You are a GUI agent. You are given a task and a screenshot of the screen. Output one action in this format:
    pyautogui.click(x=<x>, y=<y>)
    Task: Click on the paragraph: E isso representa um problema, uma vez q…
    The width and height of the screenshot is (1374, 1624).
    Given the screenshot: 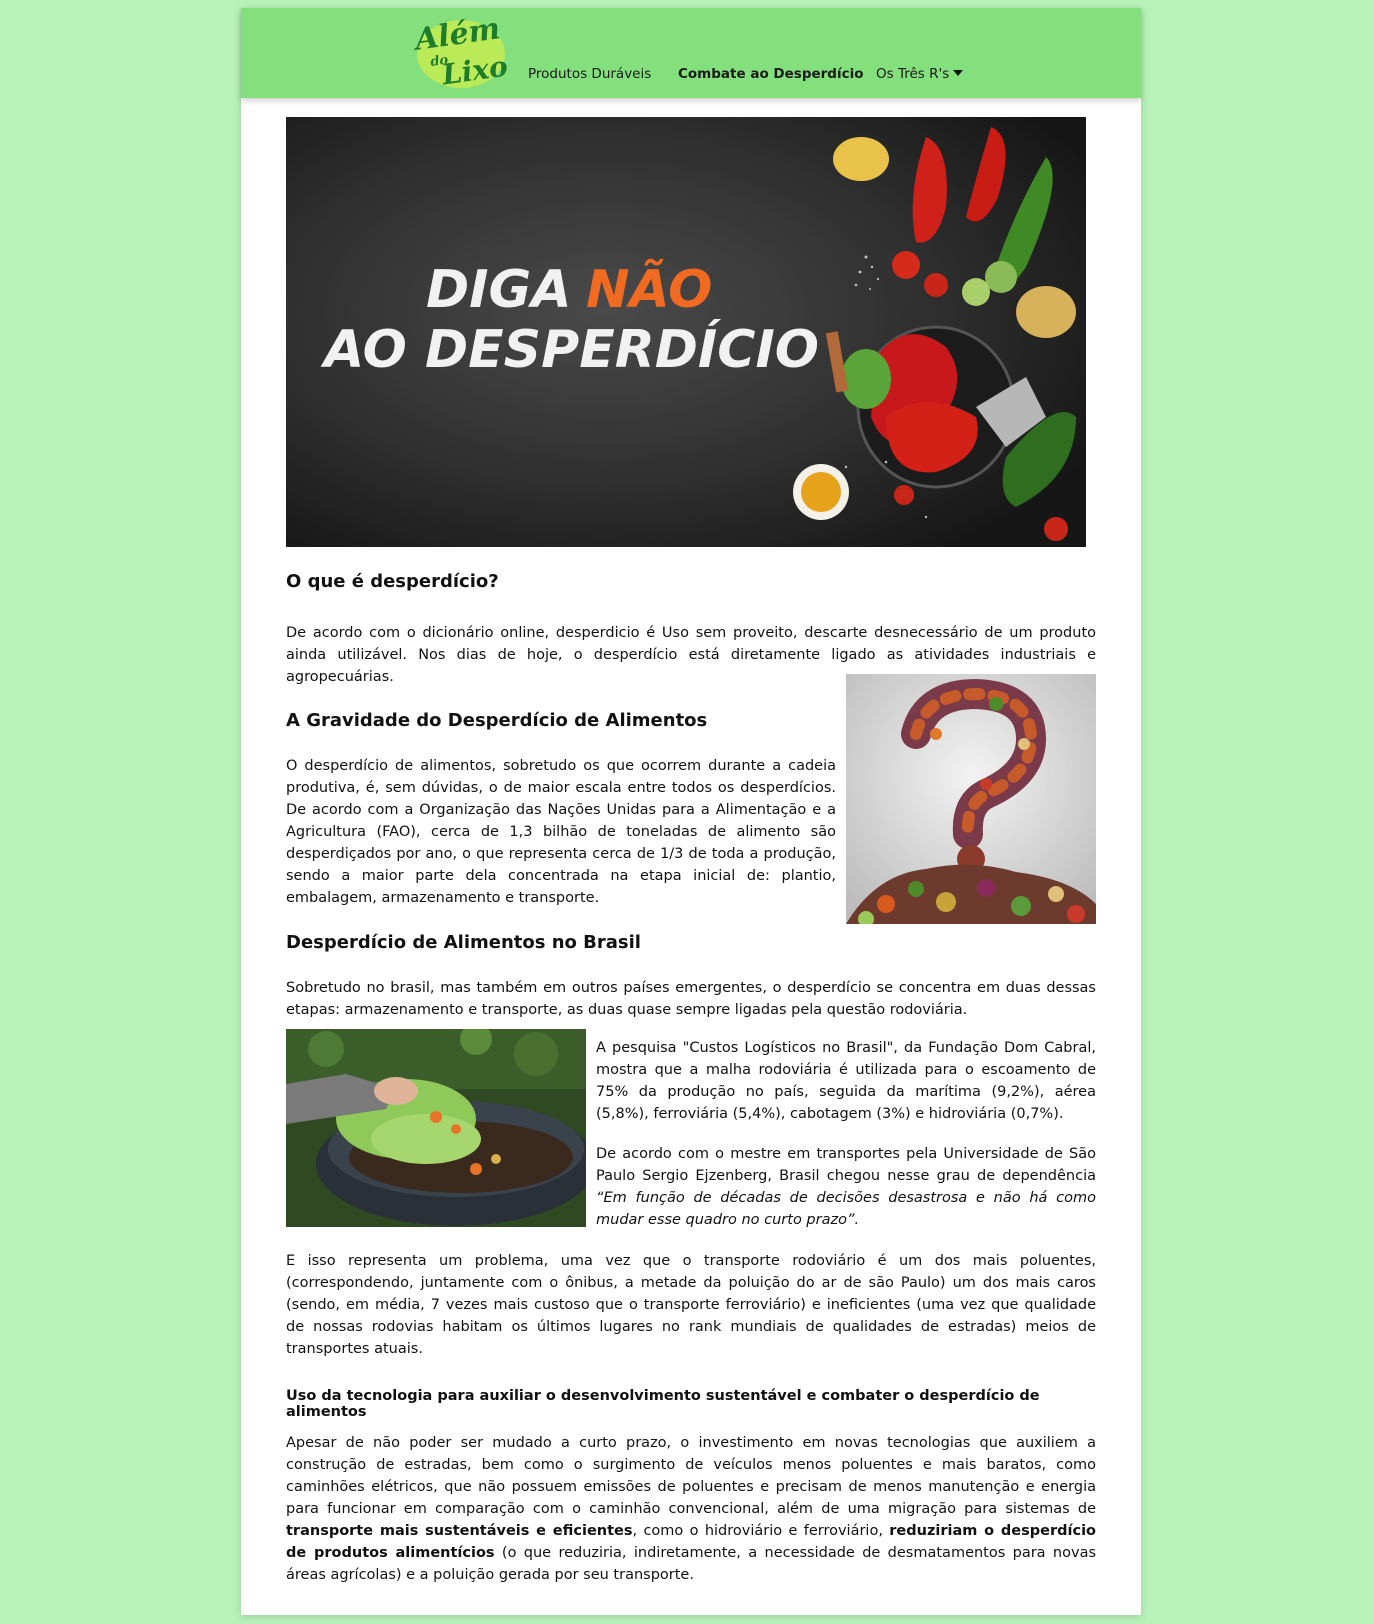 What is the action you would take?
    pyautogui.click(x=691, y=1305)
    